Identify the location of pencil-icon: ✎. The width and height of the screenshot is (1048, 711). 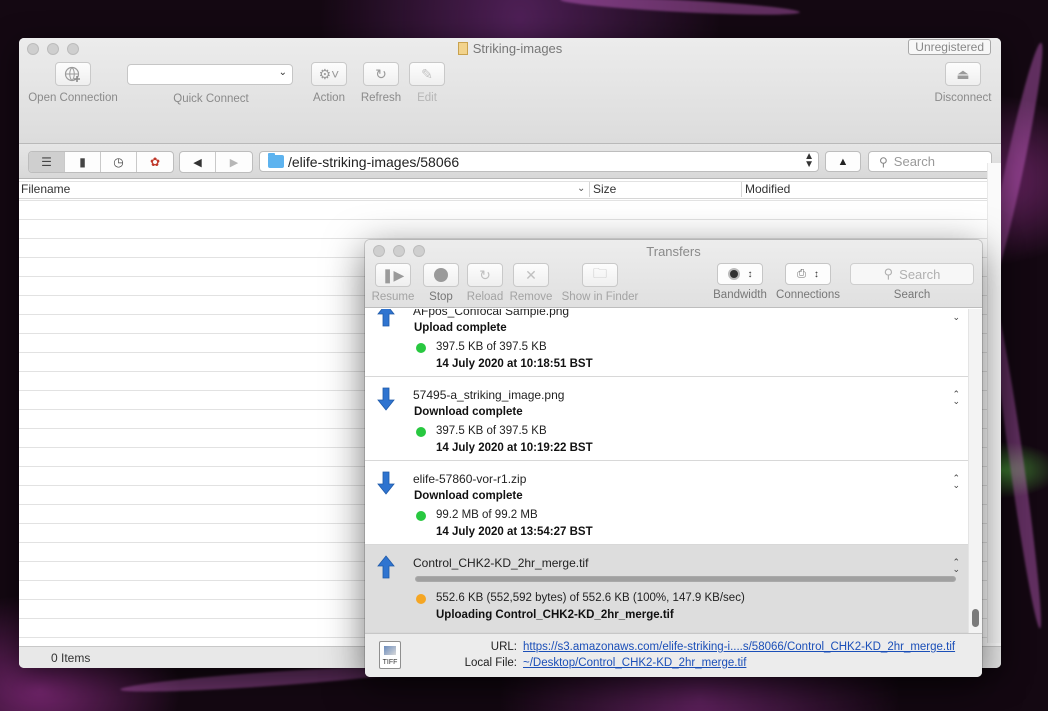
(427, 74).